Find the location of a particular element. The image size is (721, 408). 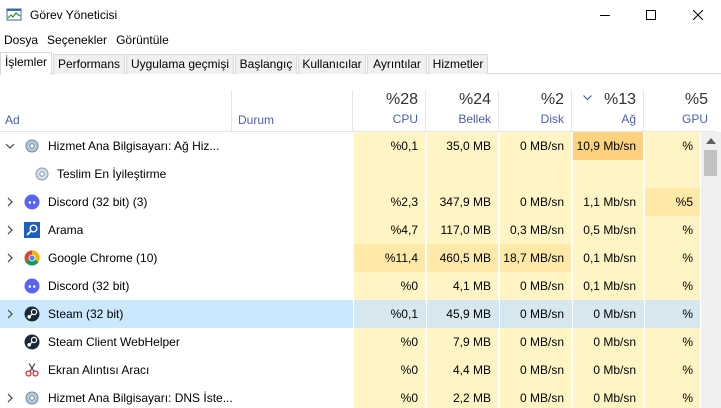

tab-kullanicilar: Kullanıcılar is located at coordinates (332, 64).